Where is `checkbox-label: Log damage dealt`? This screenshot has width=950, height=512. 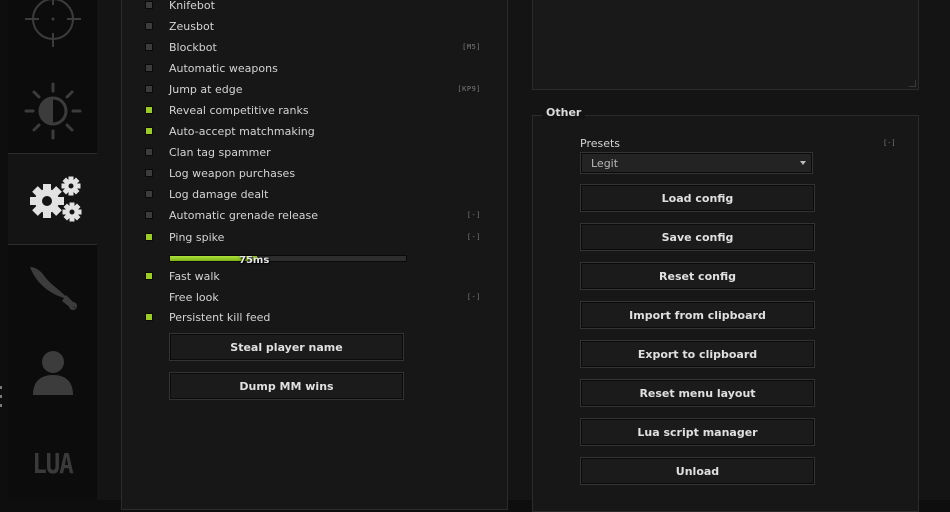
checkbox-label: Log damage dealt is located at coordinates (219, 194).